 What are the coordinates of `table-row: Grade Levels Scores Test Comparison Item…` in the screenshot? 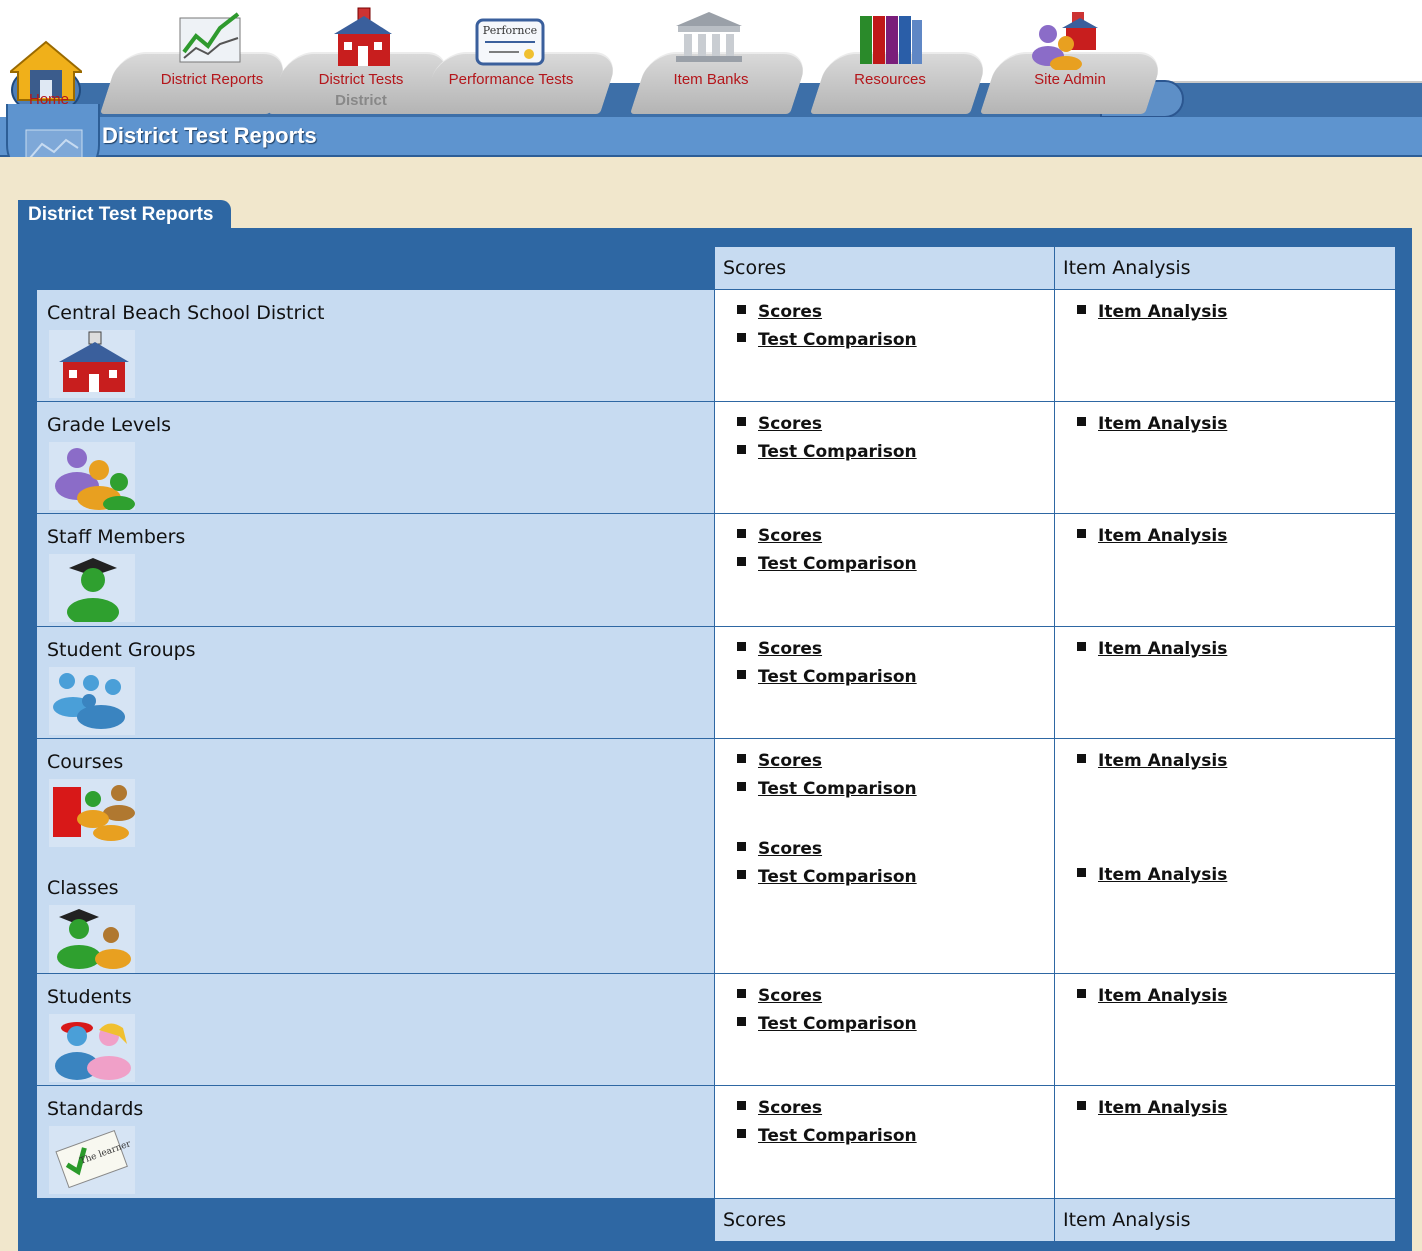 It's located at (716, 457).